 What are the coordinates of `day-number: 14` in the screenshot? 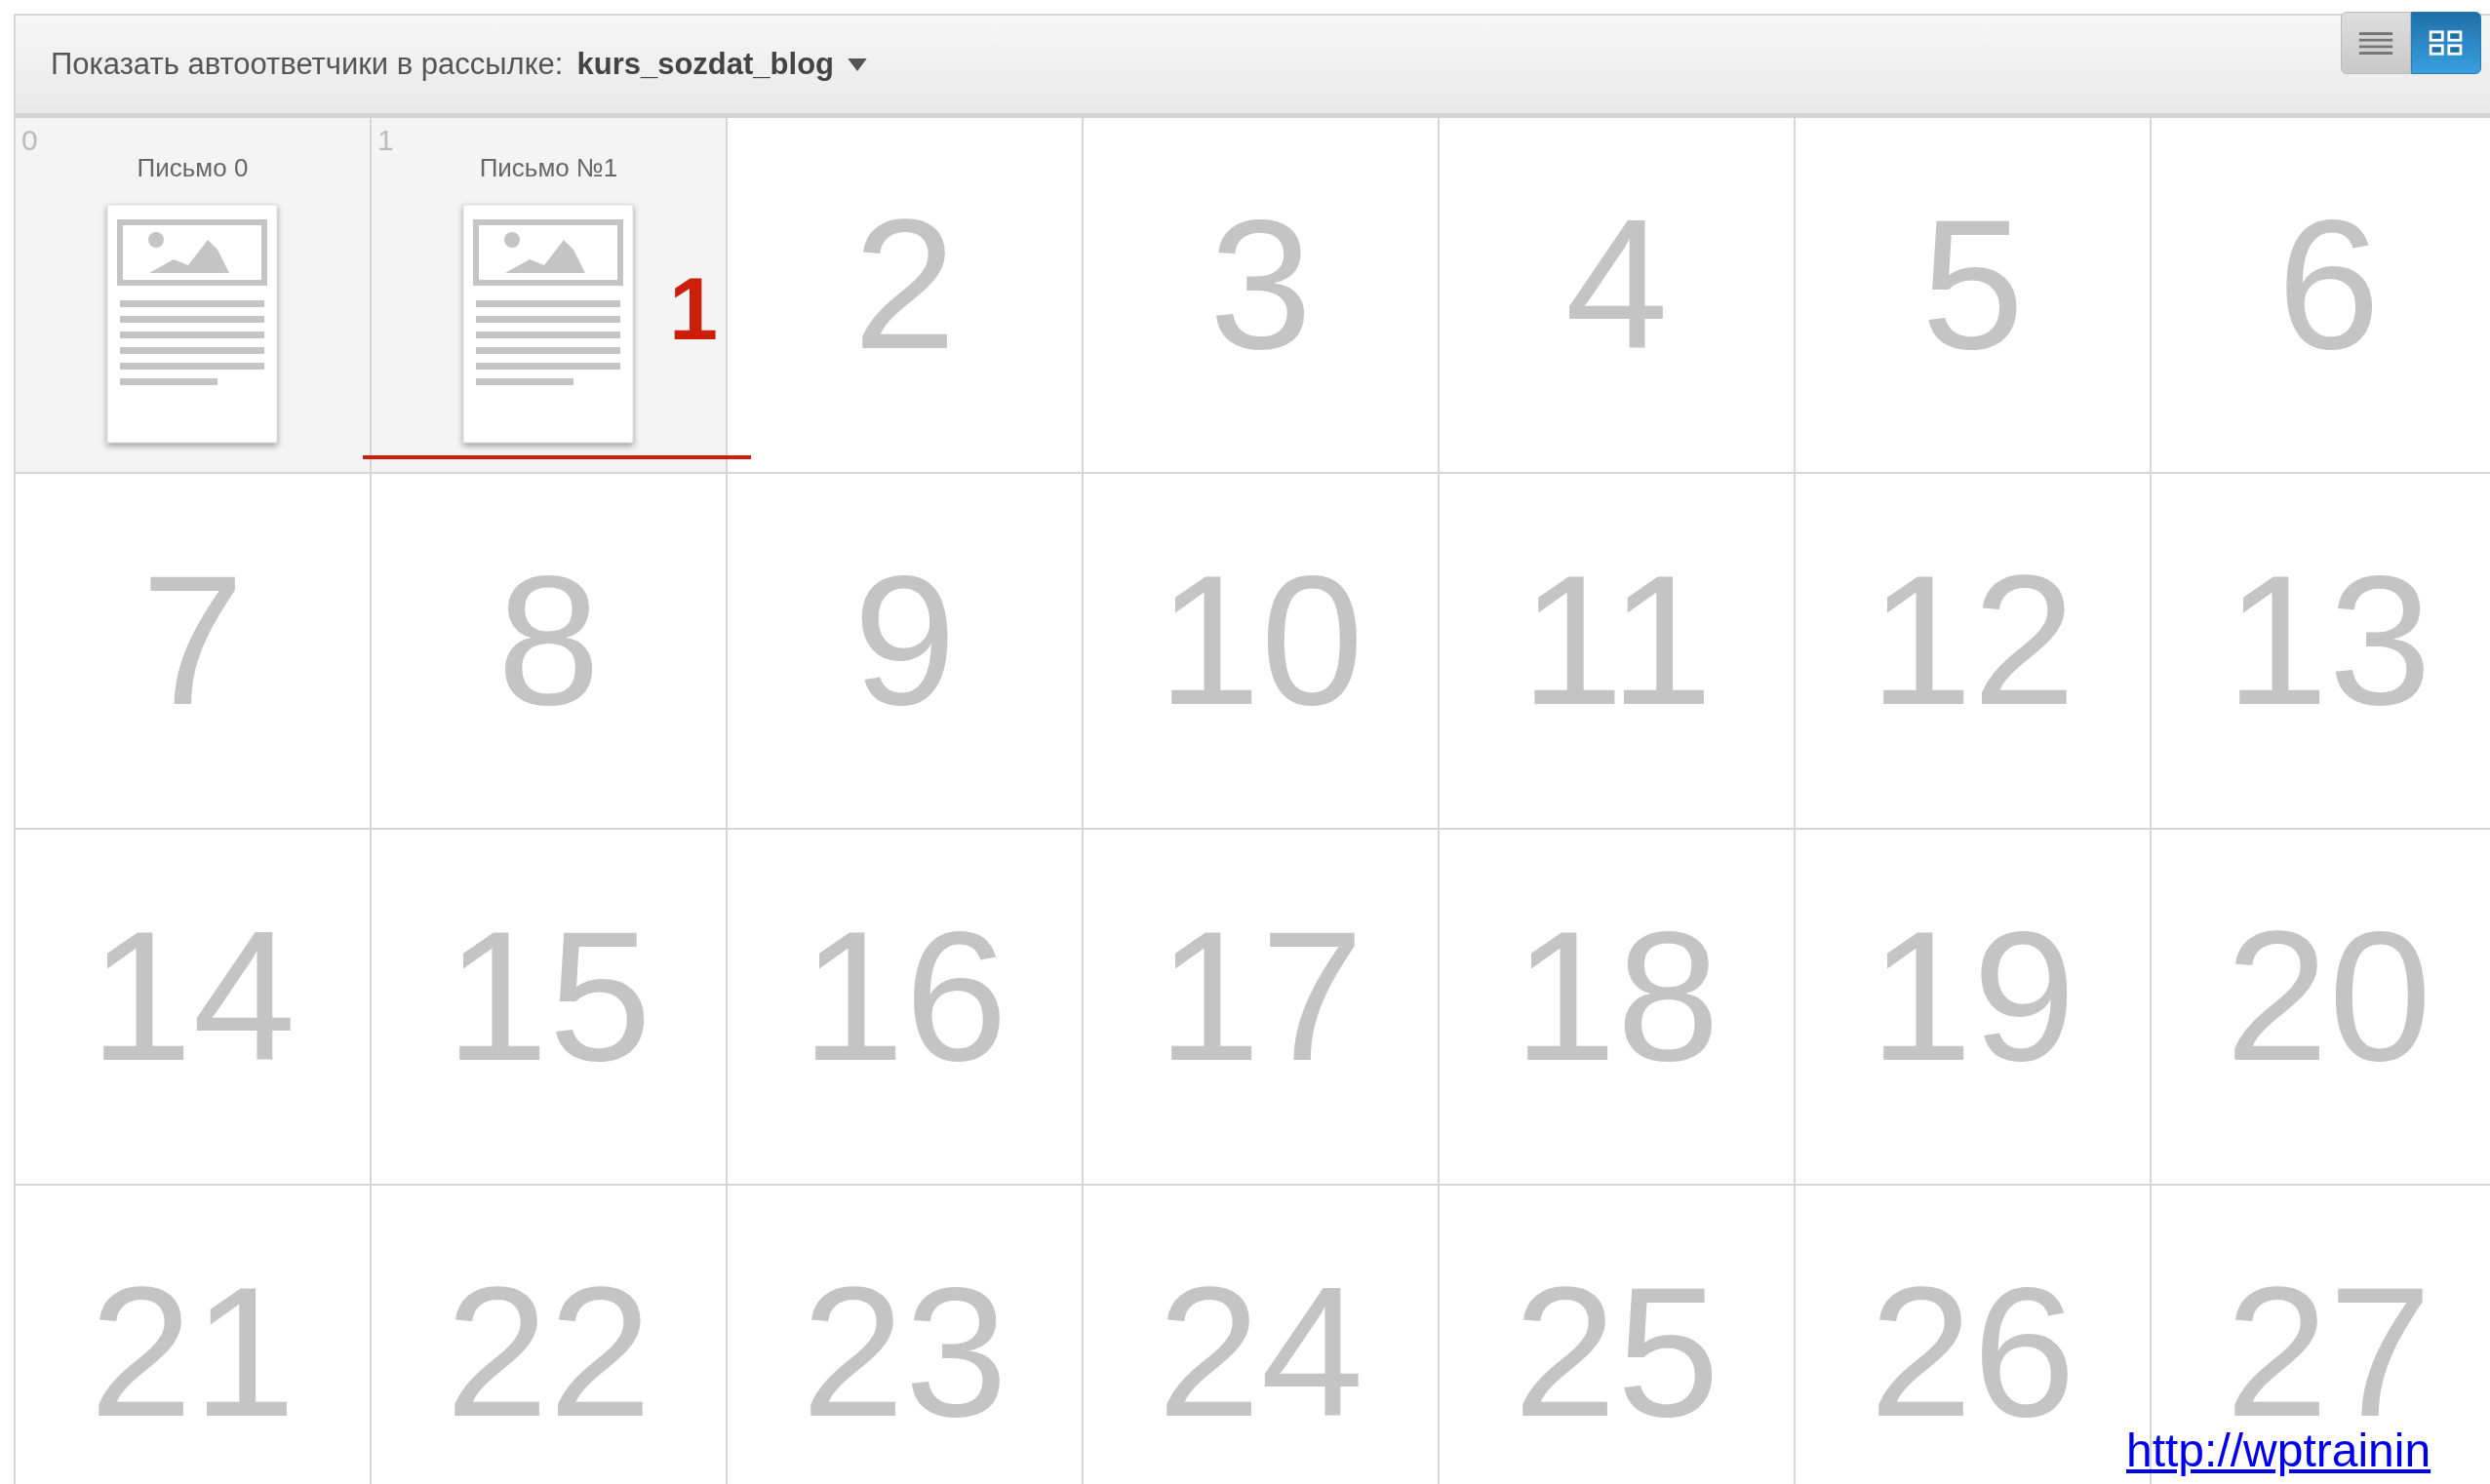 It's located at (192, 995).